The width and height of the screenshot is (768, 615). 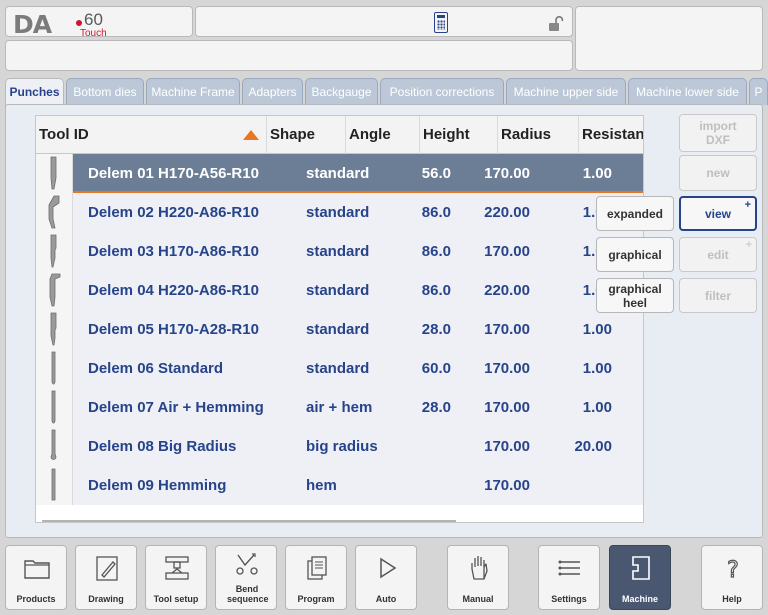 I want to click on drawing-key: Drawing, so click(x=106, y=577).